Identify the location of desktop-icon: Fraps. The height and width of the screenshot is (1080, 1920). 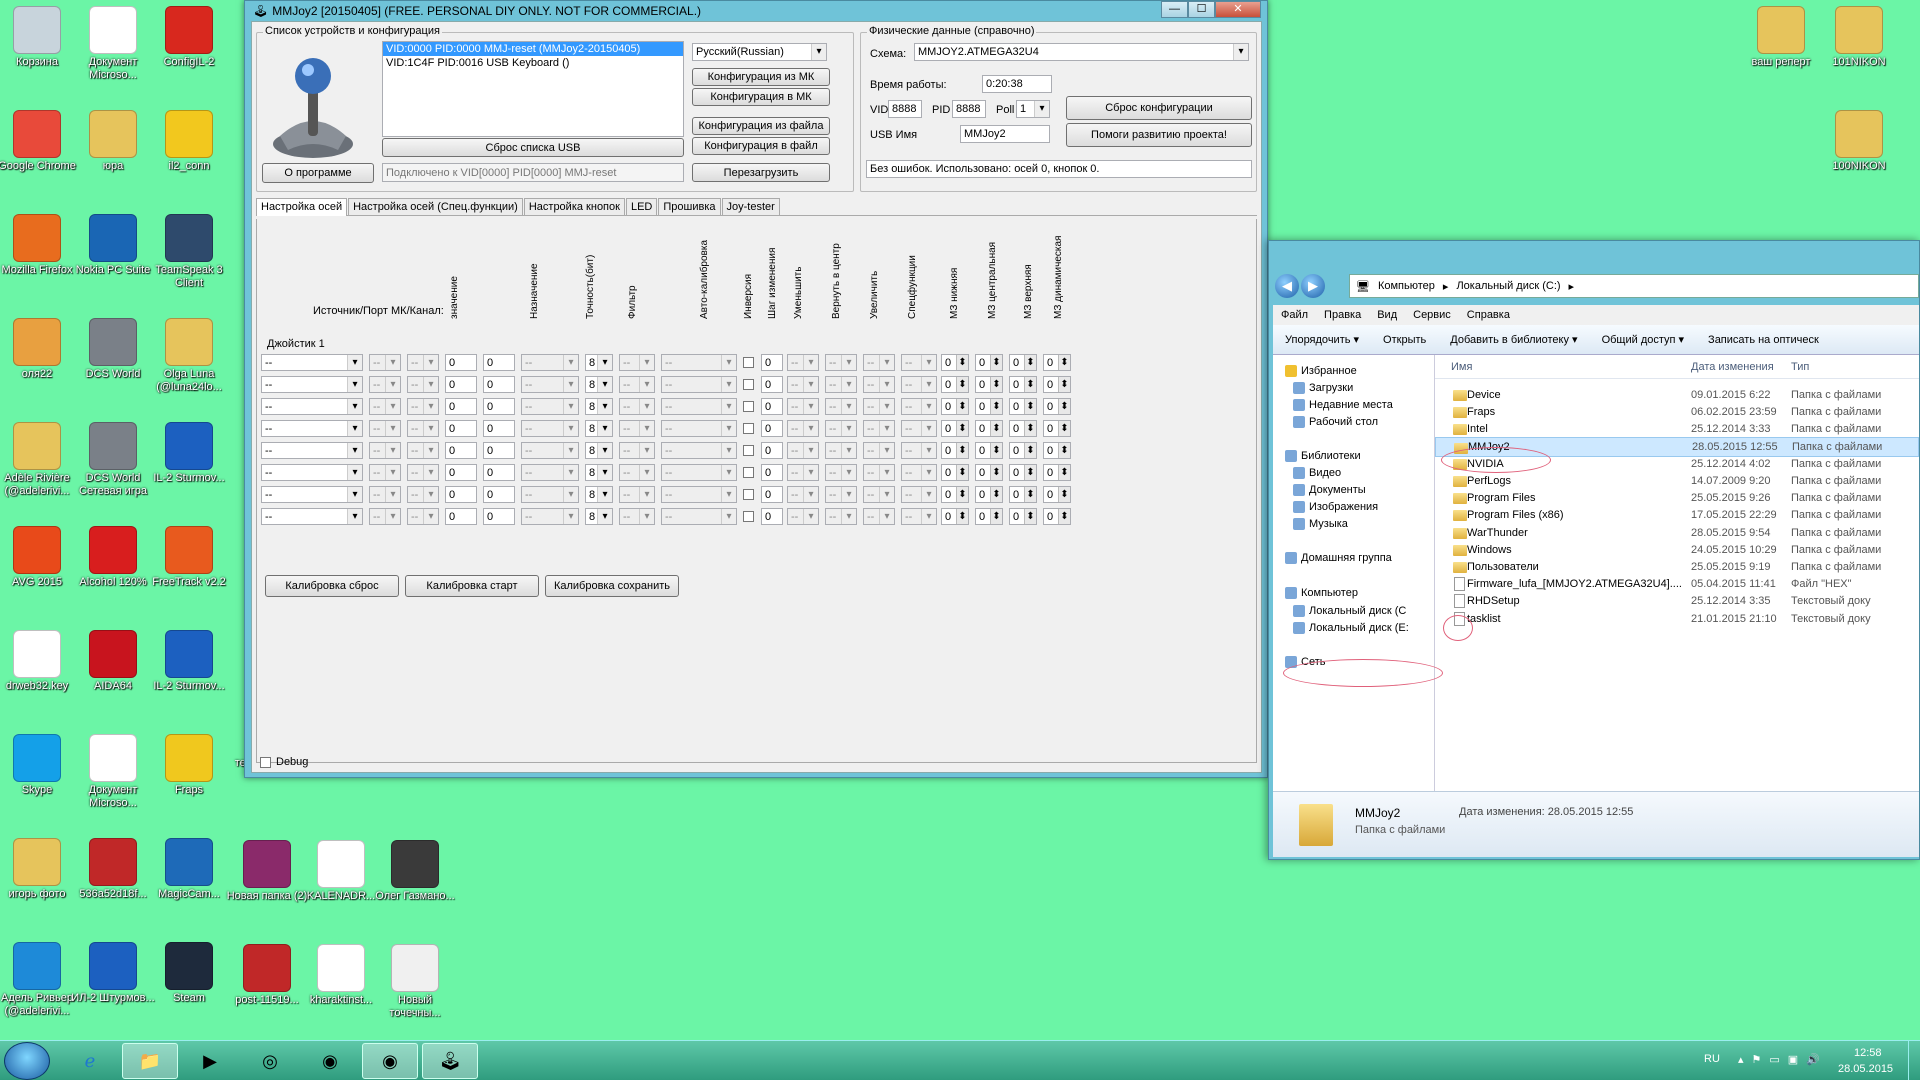
(189, 765).